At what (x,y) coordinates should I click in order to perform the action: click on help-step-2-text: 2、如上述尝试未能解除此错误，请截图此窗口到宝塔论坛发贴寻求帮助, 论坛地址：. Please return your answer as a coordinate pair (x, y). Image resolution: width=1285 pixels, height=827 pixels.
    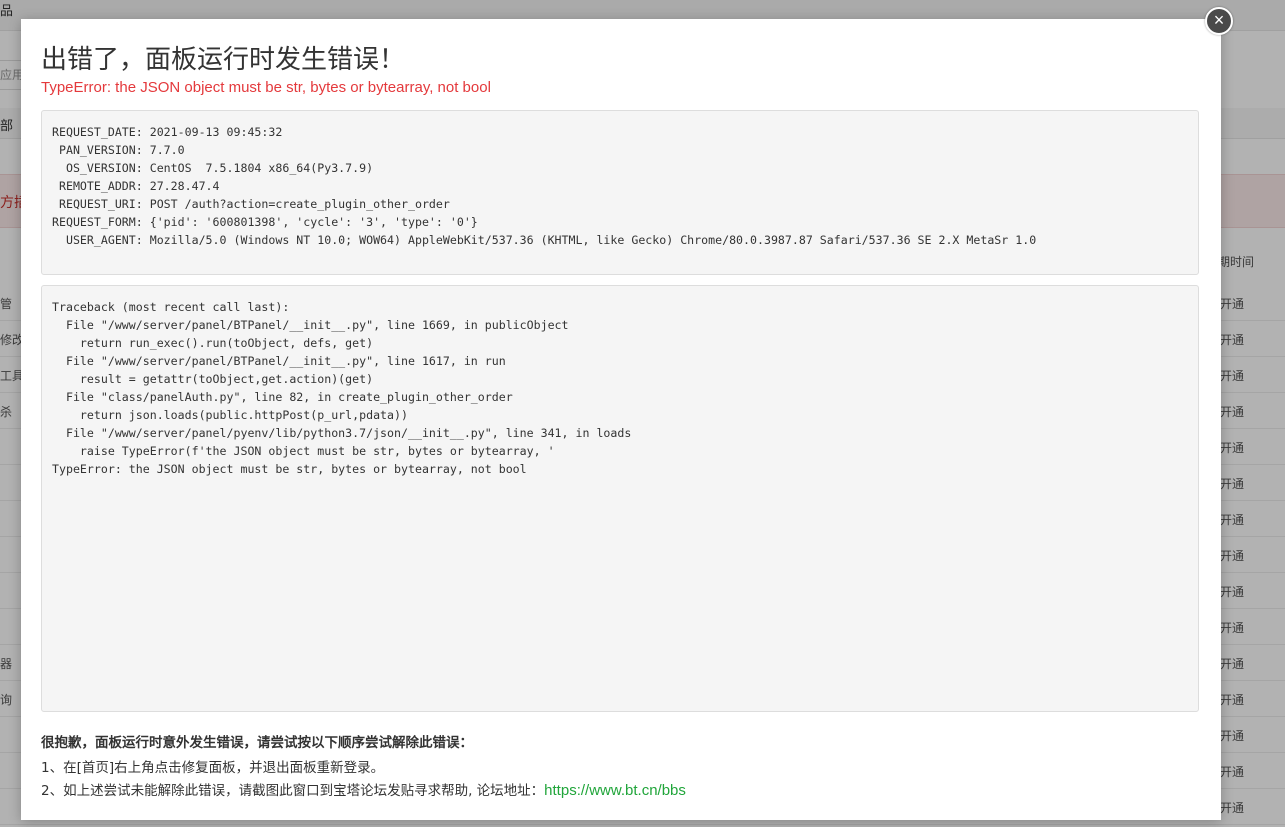
    Looking at the image, I should click on (293, 791).